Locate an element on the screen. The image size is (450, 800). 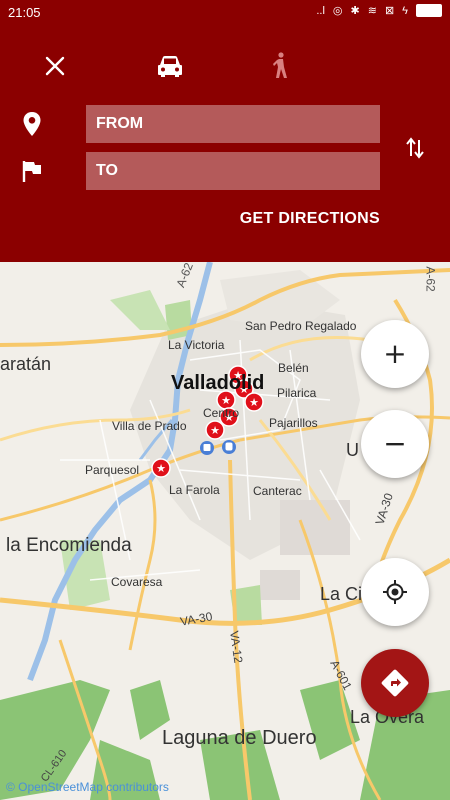
battery-icon is located at coordinates (429, 10).